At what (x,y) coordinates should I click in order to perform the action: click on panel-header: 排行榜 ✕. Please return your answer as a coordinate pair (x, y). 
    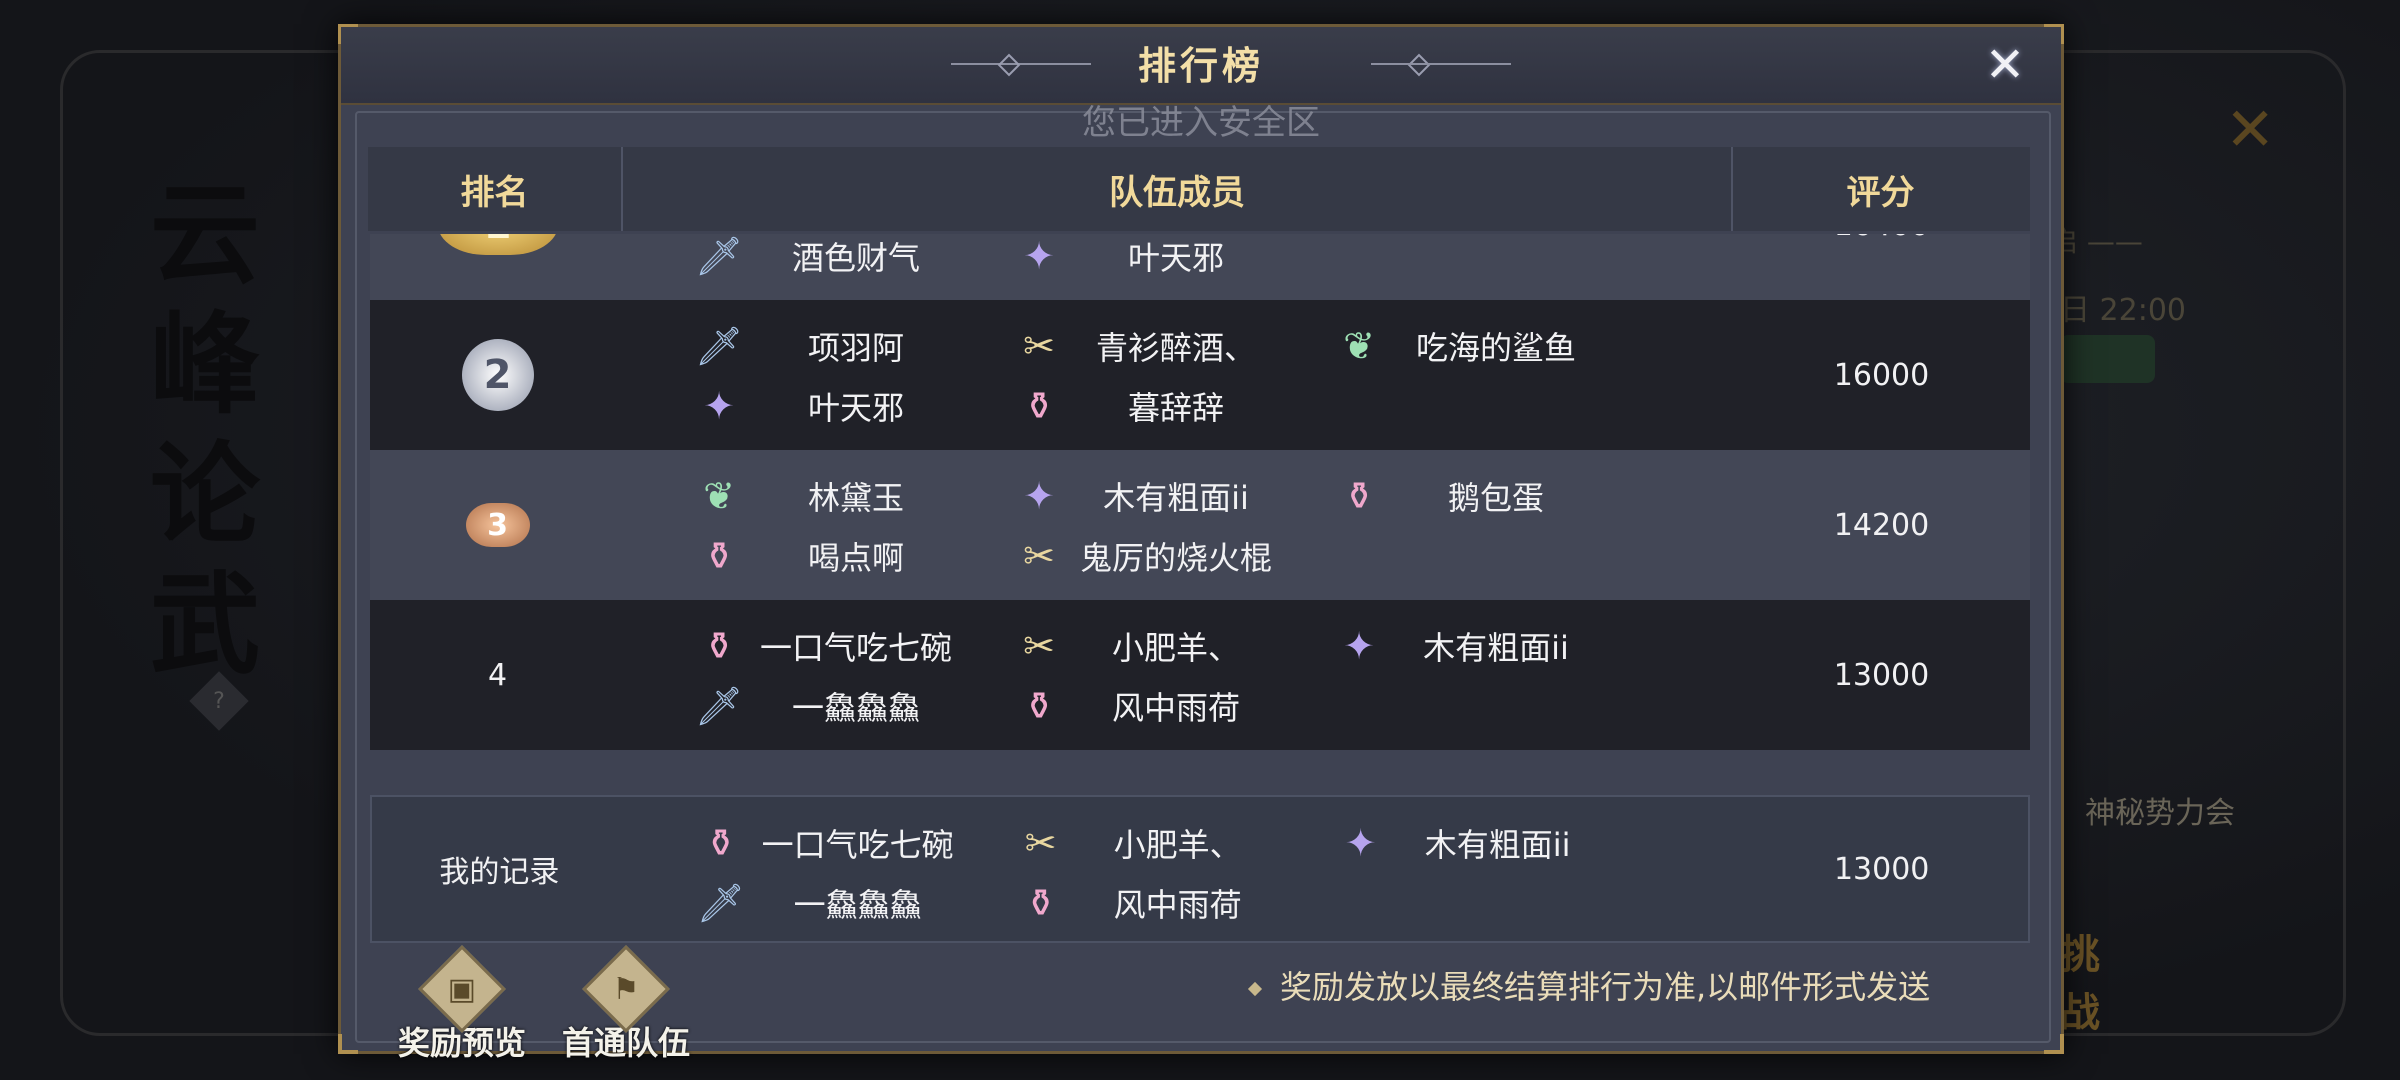
    Looking at the image, I should click on (1201, 66).